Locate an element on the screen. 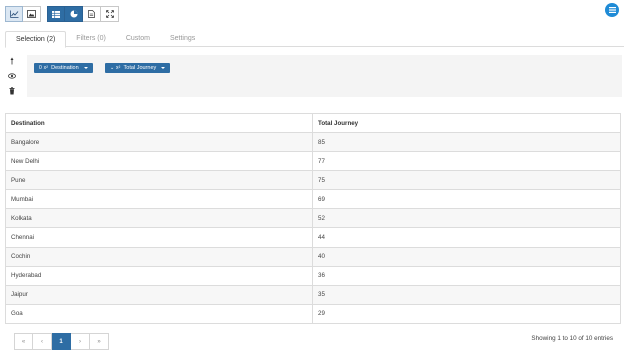 The width and height of the screenshot is (624, 355). image-button is located at coordinates (32, 14).